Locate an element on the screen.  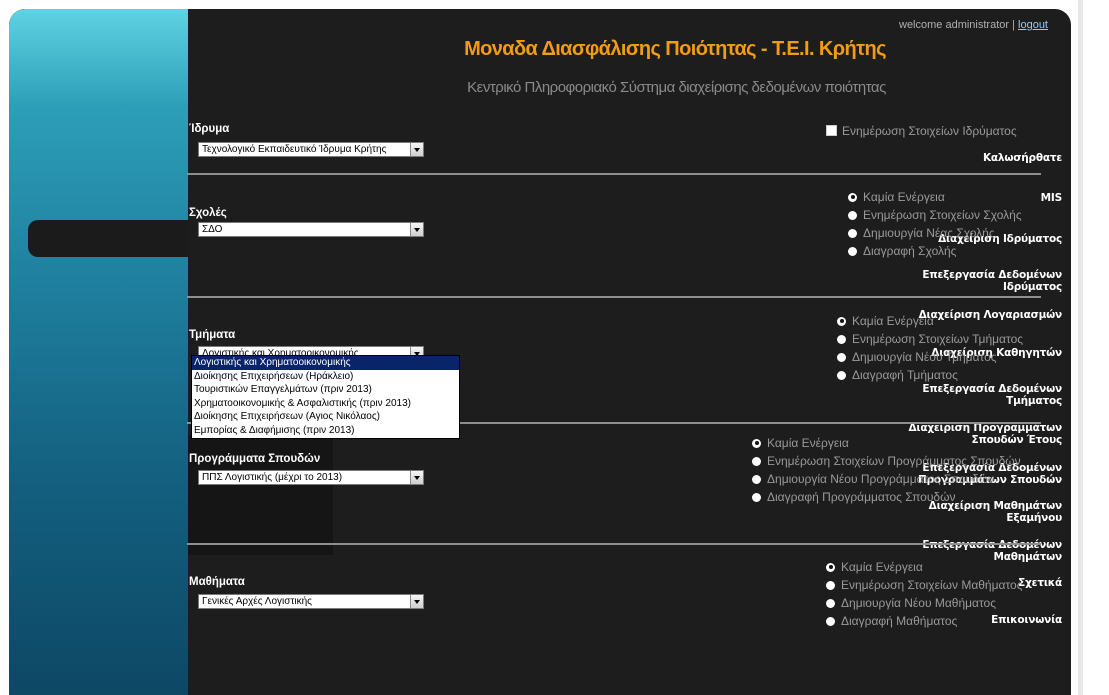
sidebar-item-edit-institution-data: Επεξεργασία Δεδομένων Ιδρύματος is located at coordinates (979, 281).